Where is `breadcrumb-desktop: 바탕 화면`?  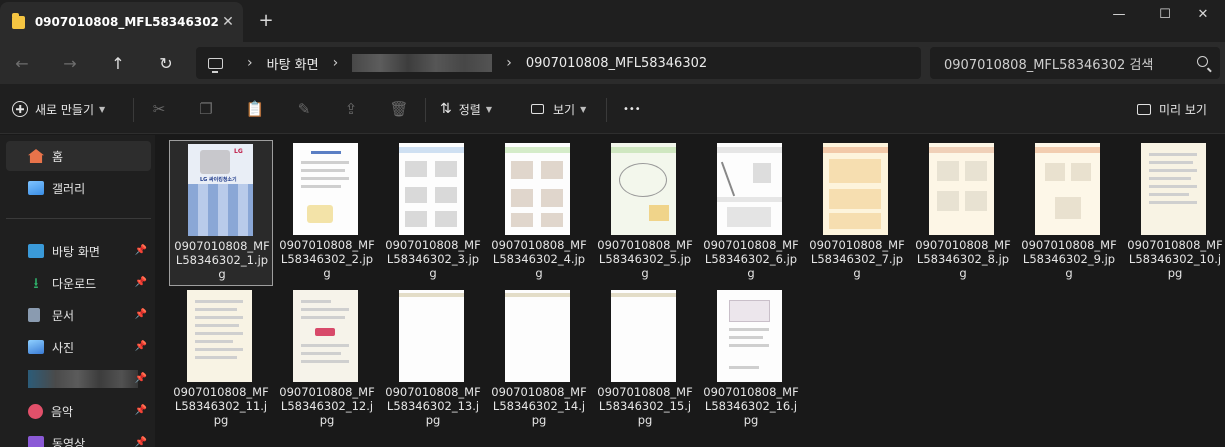
breadcrumb-desktop: 바탕 화면 is located at coordinates (293, 63).